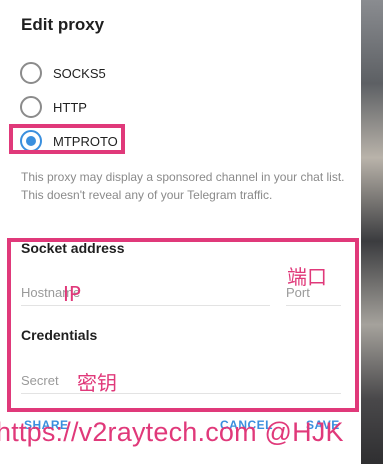  I want to click on radio-mtproto: MTPROTO, so click(120, 141).